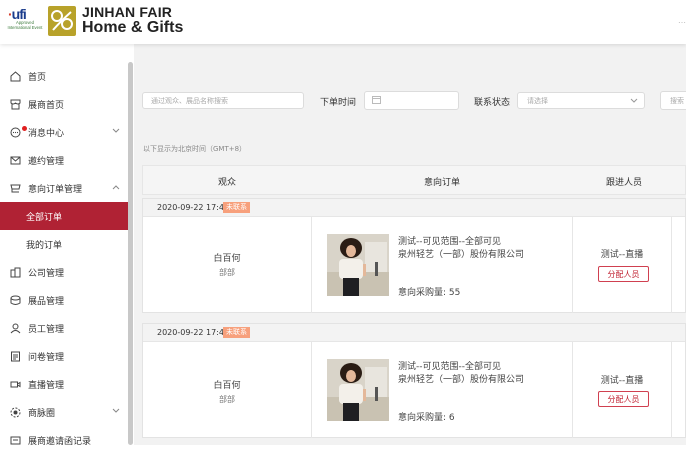 The image size is (686, 454). What do you see at coordinates (223, 100) in the screenshot?
I see `search-input: 通过观众、展品名称搜索` at bounding box center [223, 100].